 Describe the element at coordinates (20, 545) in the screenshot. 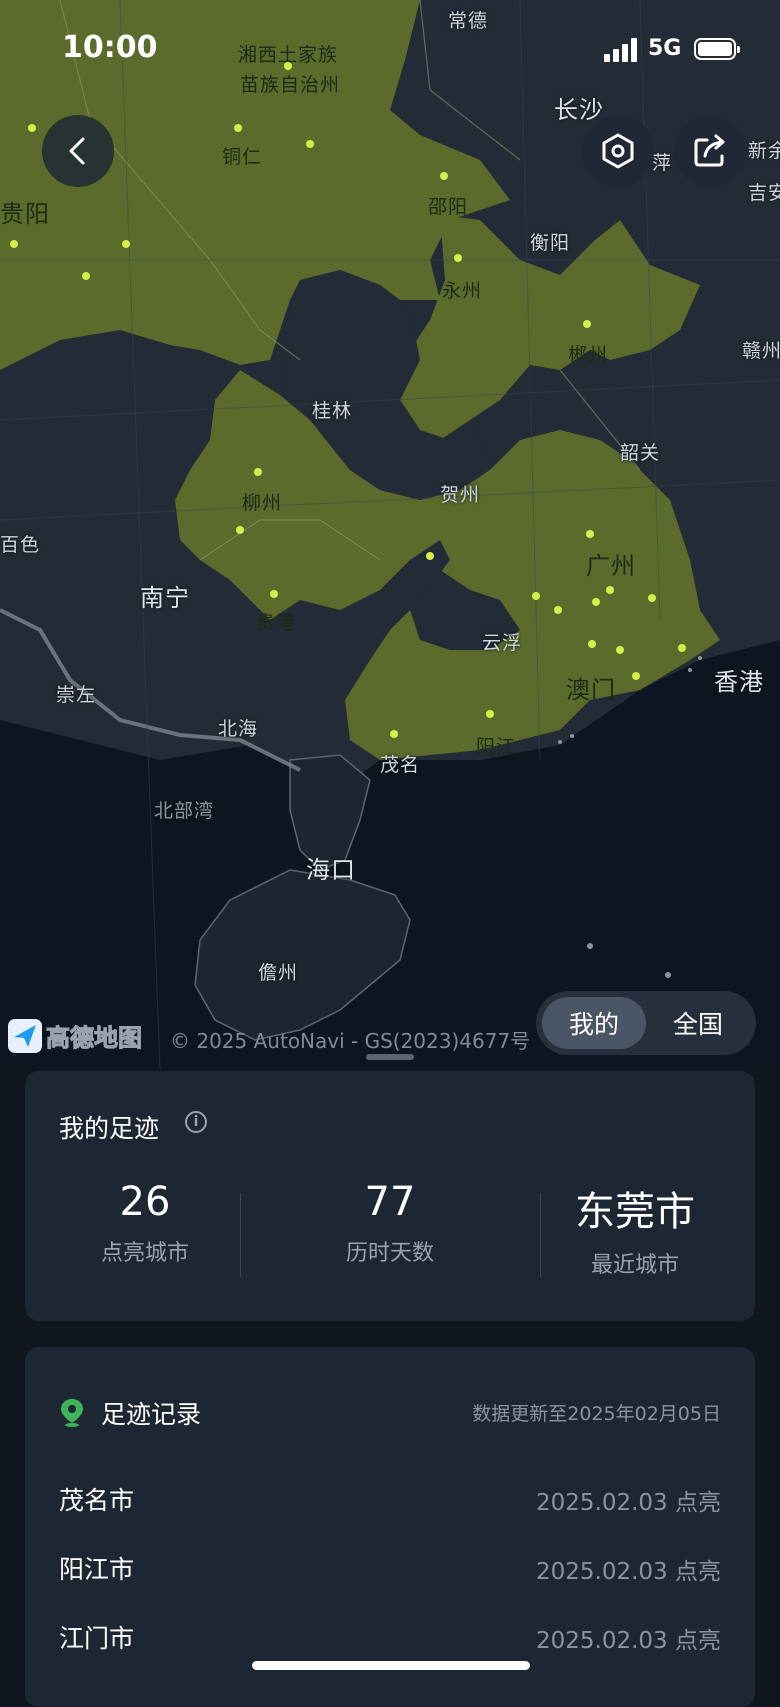

I see `map-label-baise: 百色` at that location.